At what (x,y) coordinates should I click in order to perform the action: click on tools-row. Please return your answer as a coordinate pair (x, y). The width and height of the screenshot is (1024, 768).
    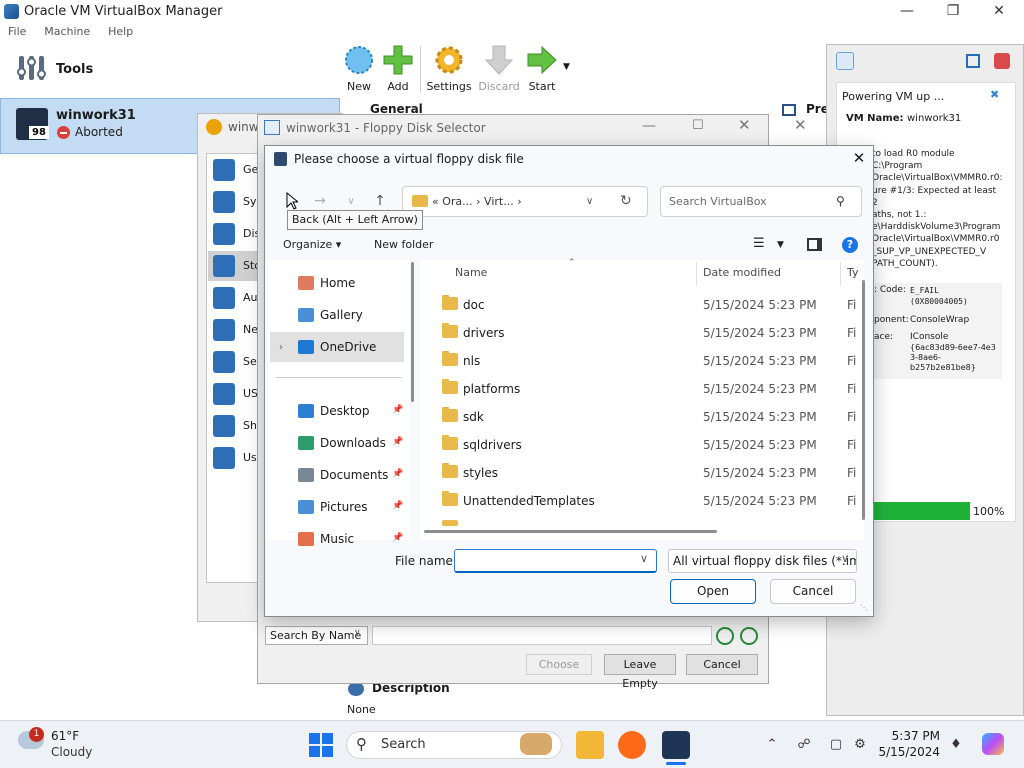
    Looking at the image, I should click on (170, 69).